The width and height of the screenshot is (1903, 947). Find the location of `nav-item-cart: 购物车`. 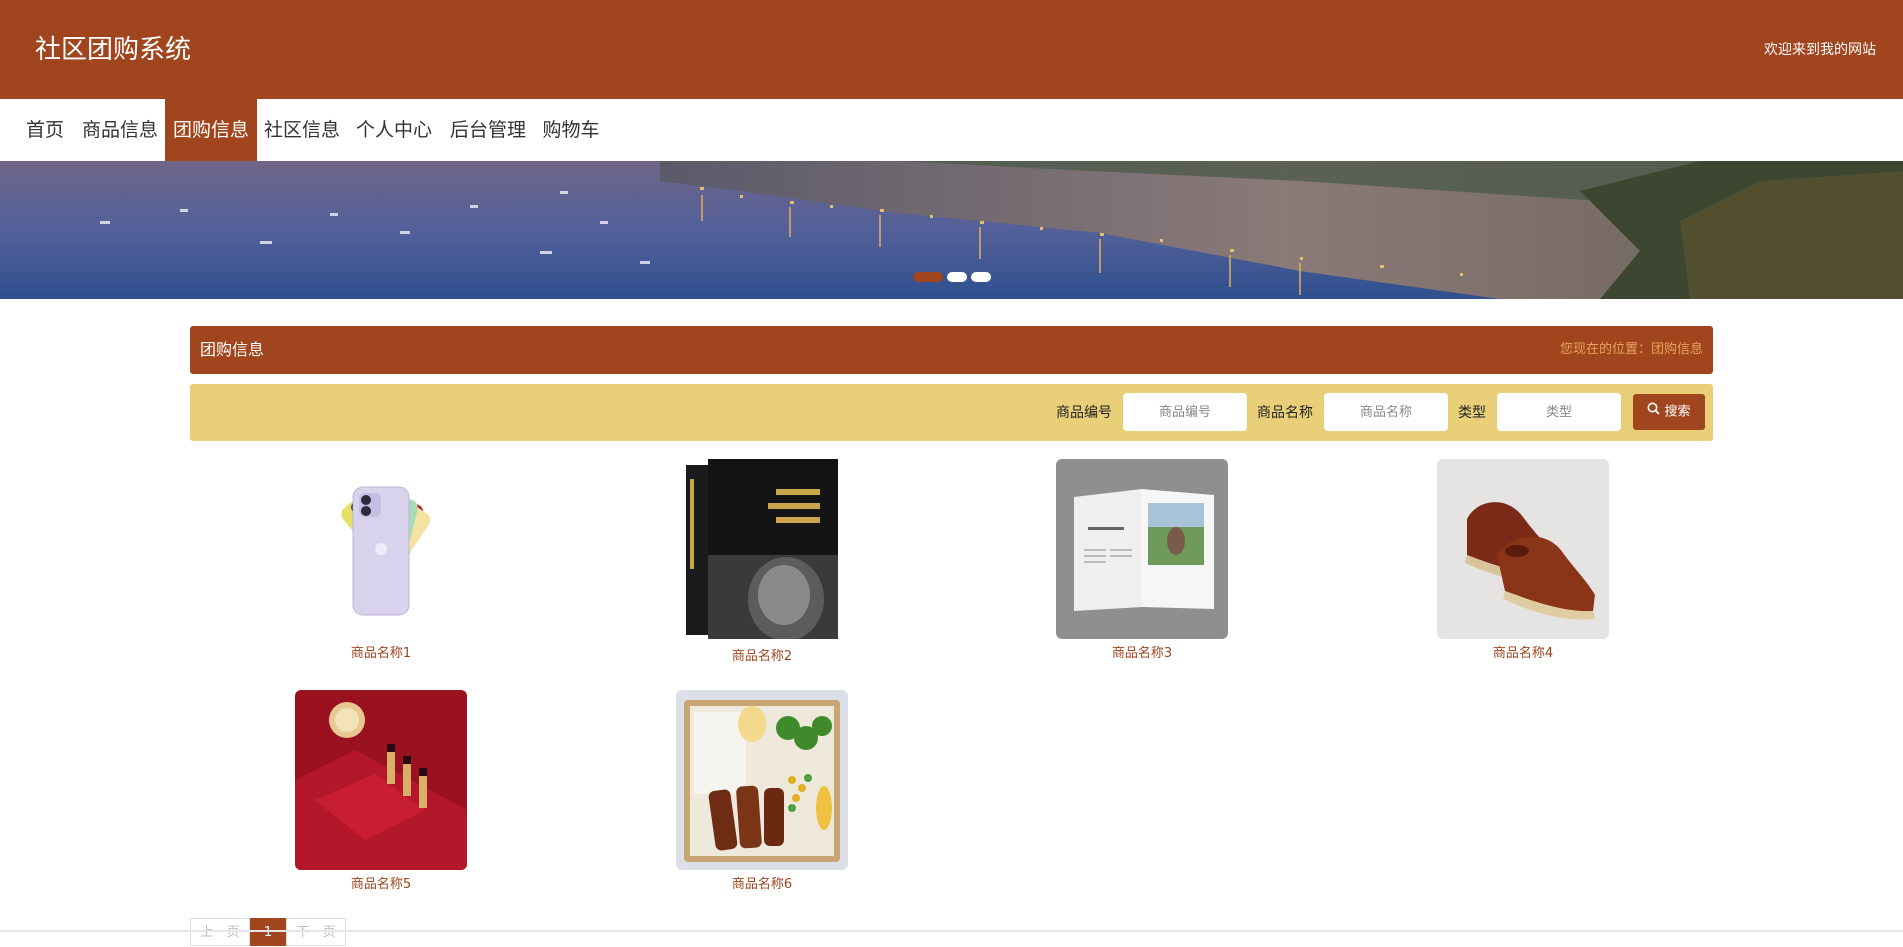

nav-item-cart: 购物车 is located at coordinates (571, 130).